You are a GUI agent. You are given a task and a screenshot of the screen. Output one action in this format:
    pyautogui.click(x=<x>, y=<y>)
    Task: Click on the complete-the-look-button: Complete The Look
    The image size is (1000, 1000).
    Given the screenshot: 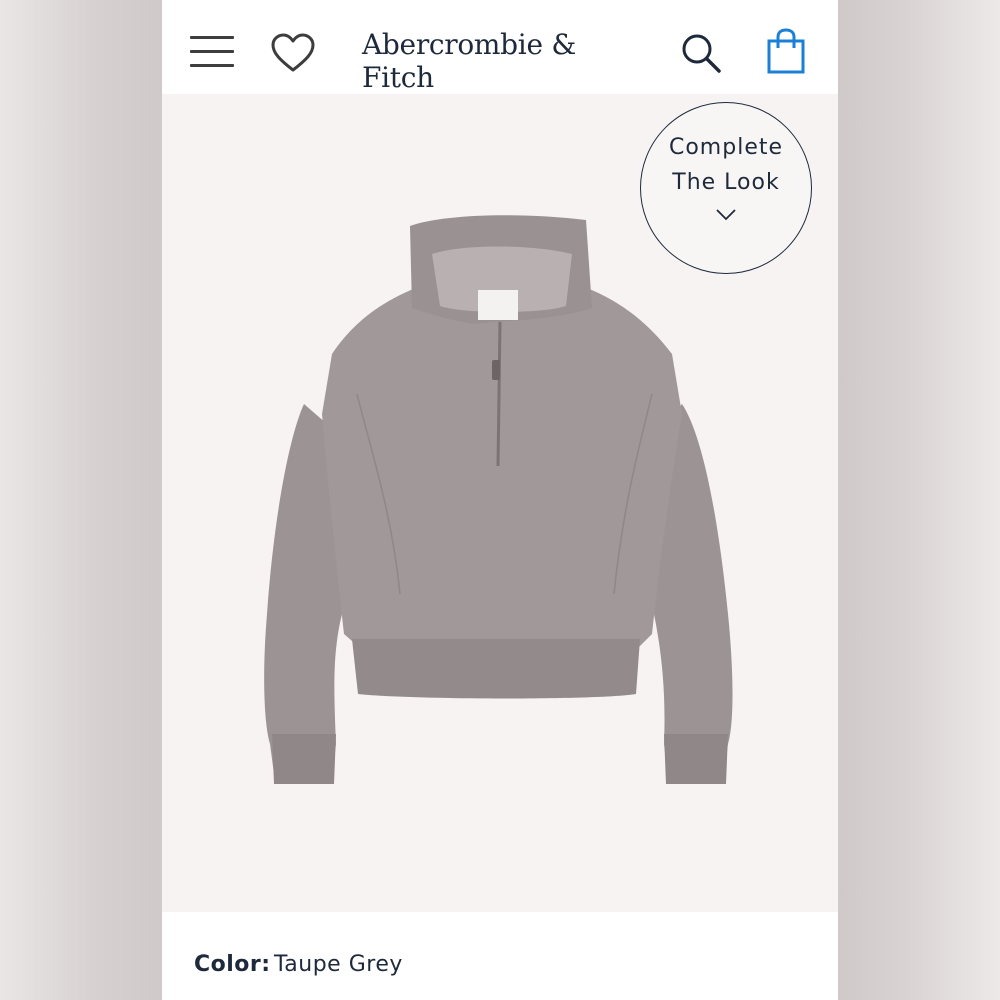 What is the action you would take?
    pyautogui.click(x=726, y=188)
    